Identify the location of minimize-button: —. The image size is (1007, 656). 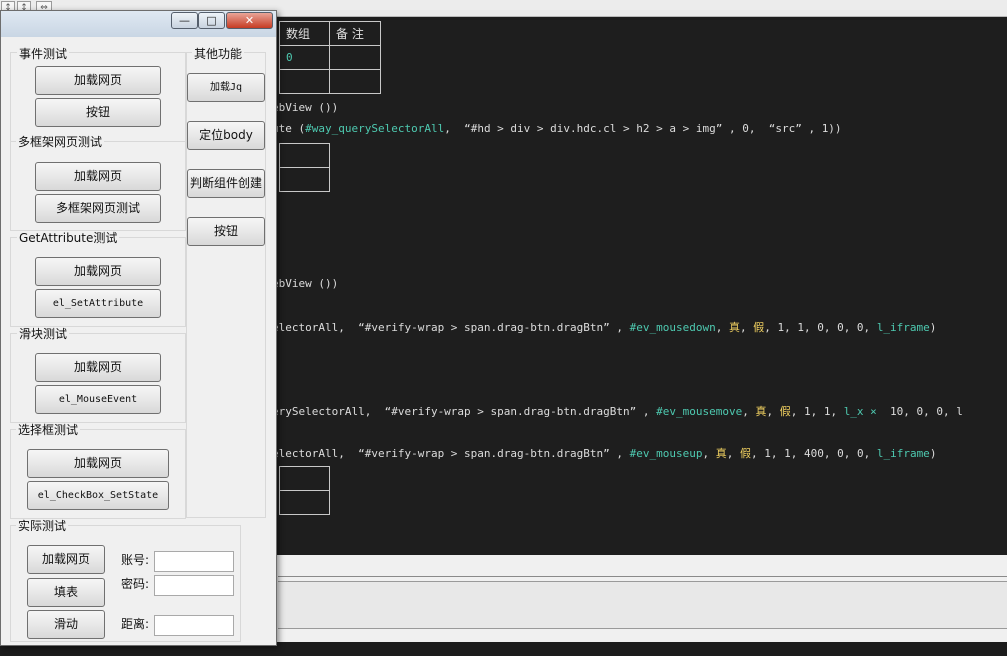
(184, 20).